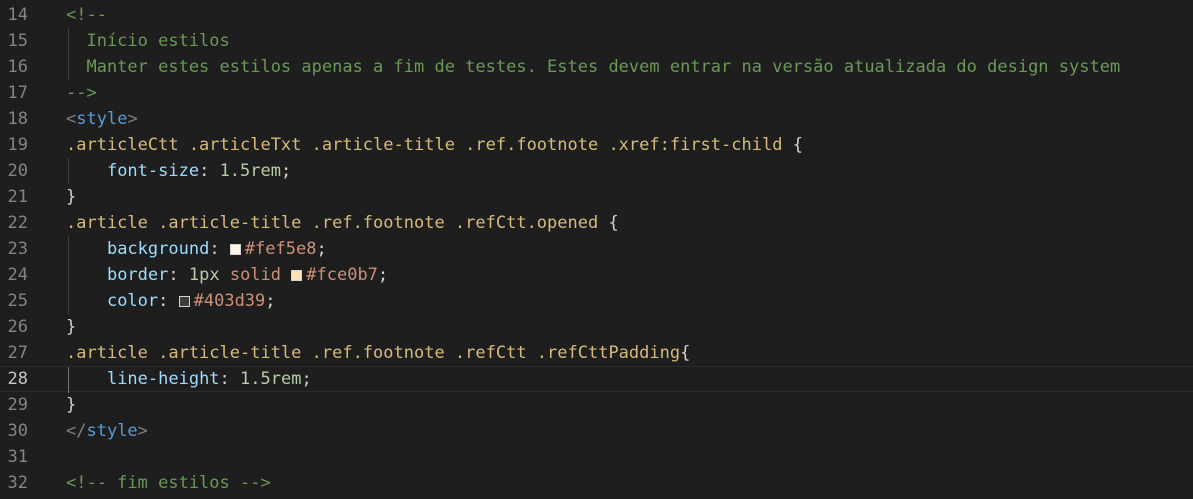 The width and height of the screenshot is (1193, 499). I want to click on code-line: 32 <!-- fim estilos -->, so click(596, 483).